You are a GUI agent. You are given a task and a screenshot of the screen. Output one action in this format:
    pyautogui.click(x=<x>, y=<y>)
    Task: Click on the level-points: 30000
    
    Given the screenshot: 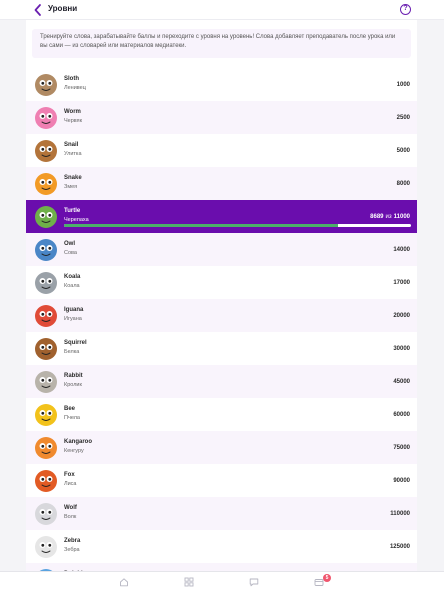 What is the action you would take?
    pyautogui.click(x=401, y=349)
    